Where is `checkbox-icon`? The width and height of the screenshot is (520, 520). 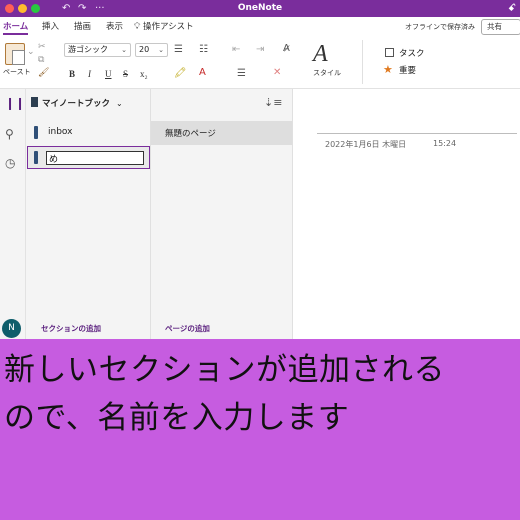
checkbox-icon is located at coordinates (389, 52).